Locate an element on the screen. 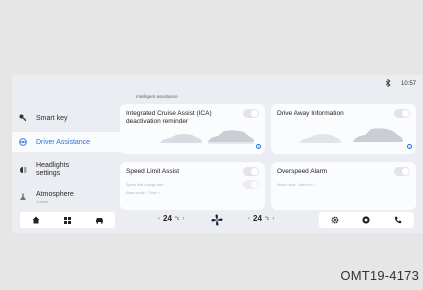  left-temperature: ‹ 24 °c › is located at coordinates (171, 218).